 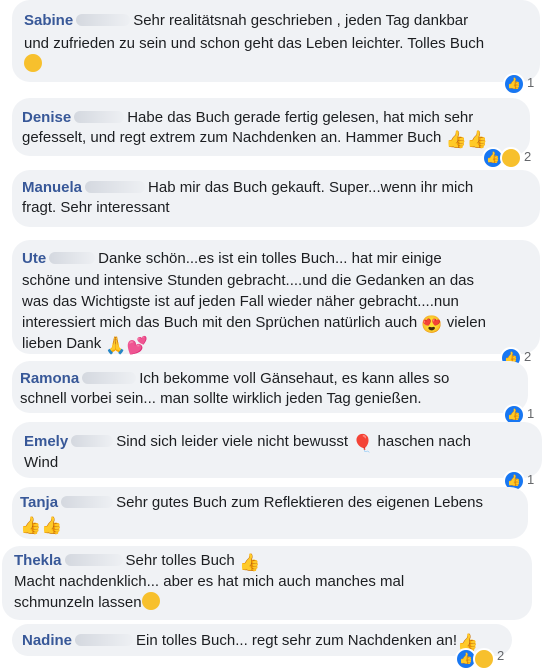 What do you see at coordinates (33, 63) in the screenshot?
I see `relieved-face-icon` at bounding box center [33, 63].